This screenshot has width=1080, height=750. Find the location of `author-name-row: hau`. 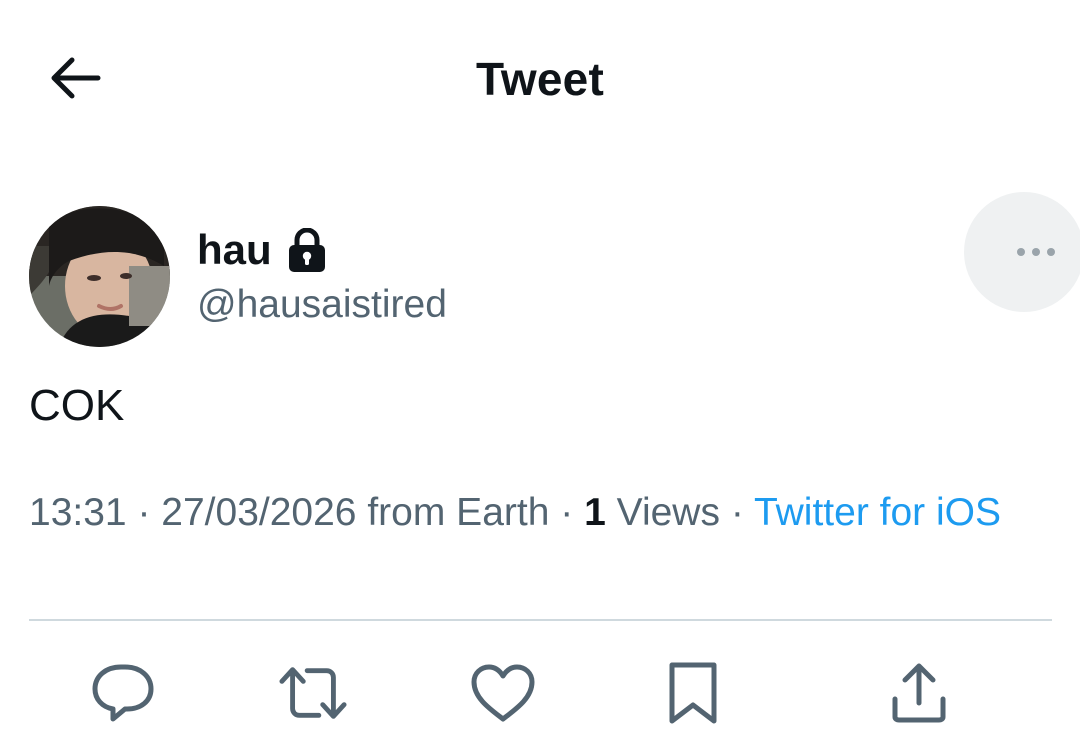

author-name-row: hau is located at coordinates (261, 250).